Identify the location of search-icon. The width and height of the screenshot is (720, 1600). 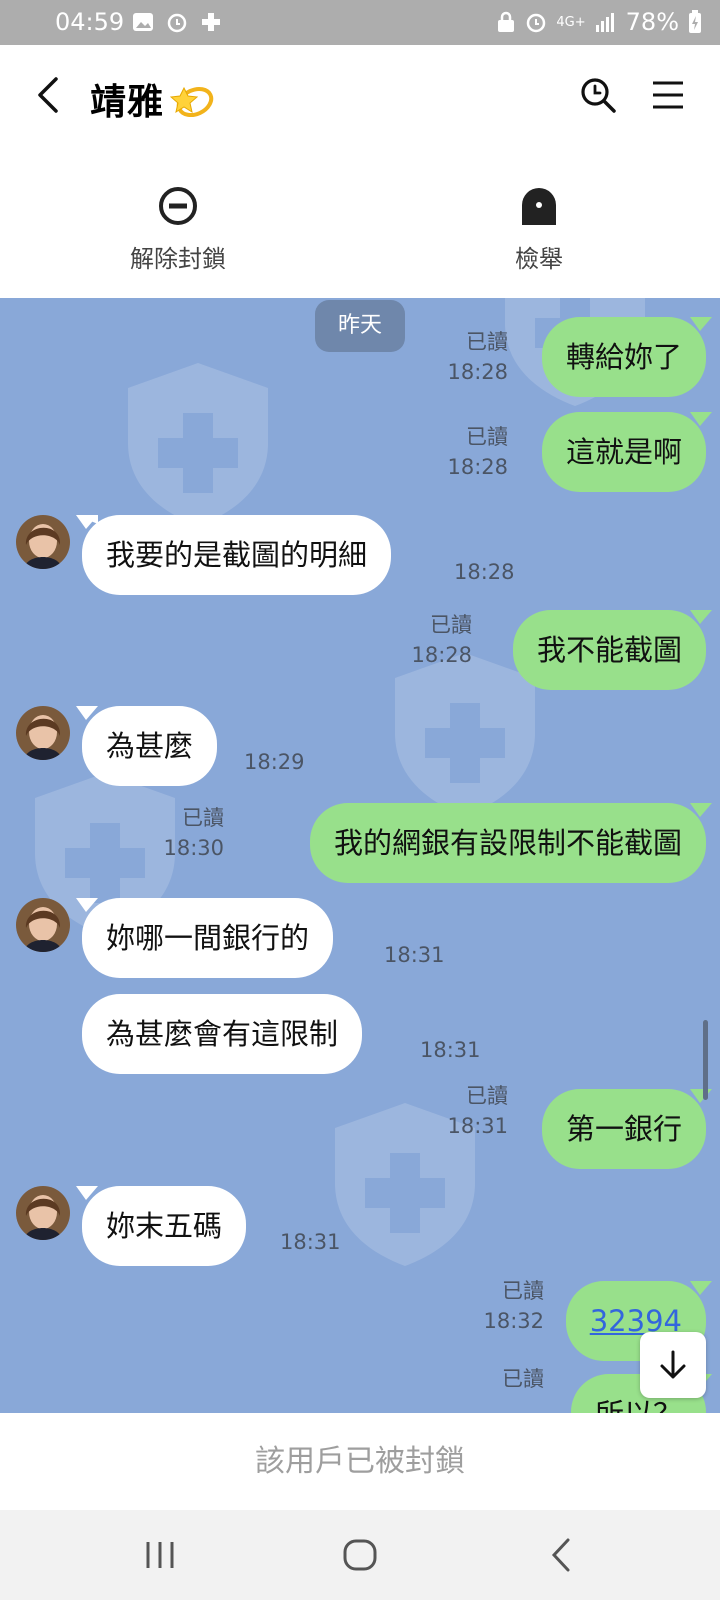
(598, 95).